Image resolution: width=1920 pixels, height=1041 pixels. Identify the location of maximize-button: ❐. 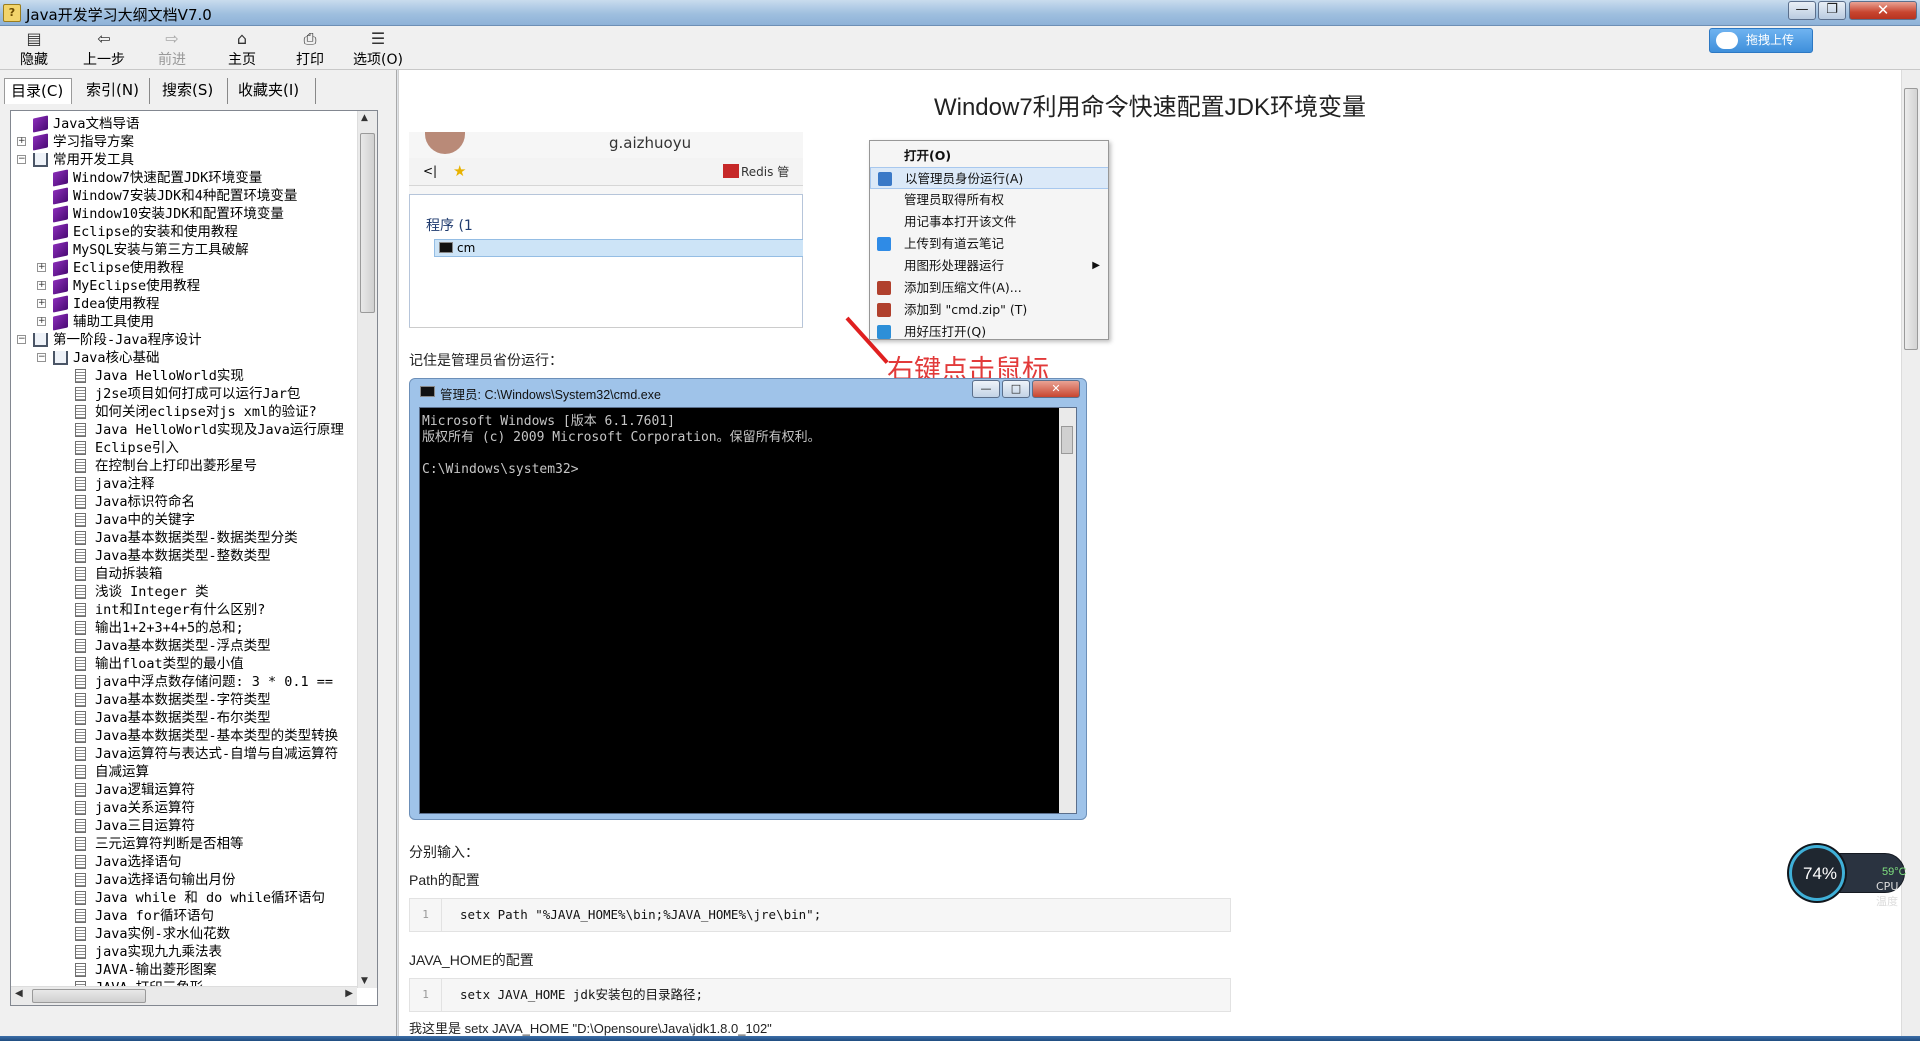
(1832, 10).